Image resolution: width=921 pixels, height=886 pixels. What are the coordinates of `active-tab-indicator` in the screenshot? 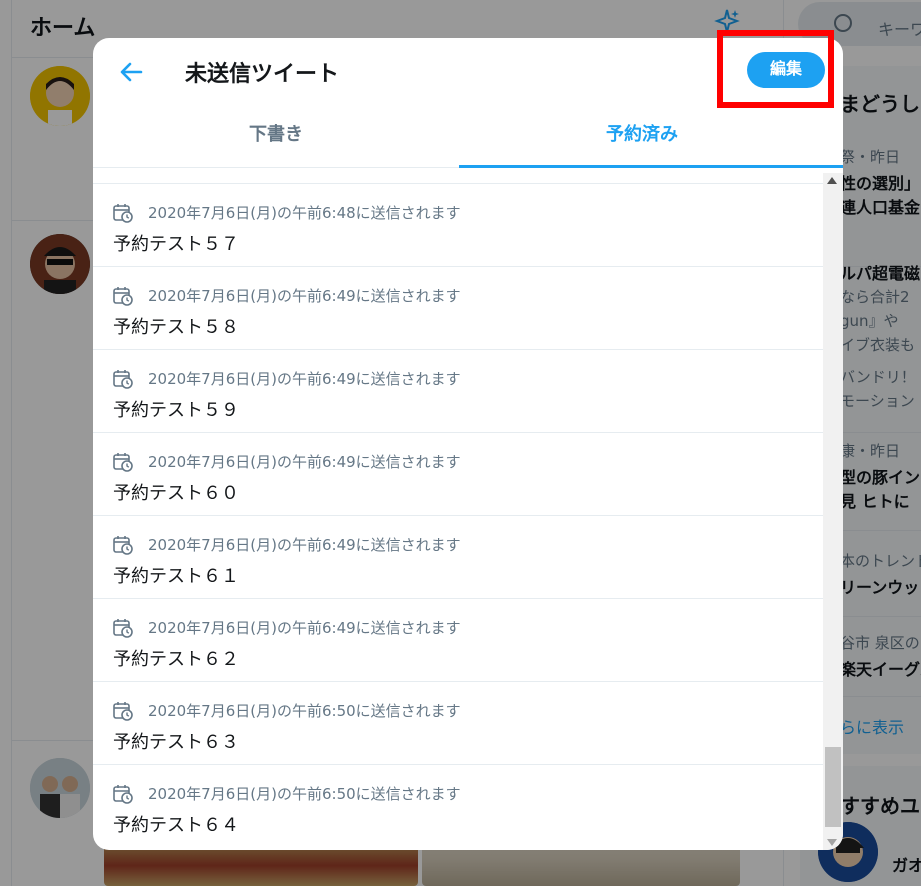 It's located at (651, 166).